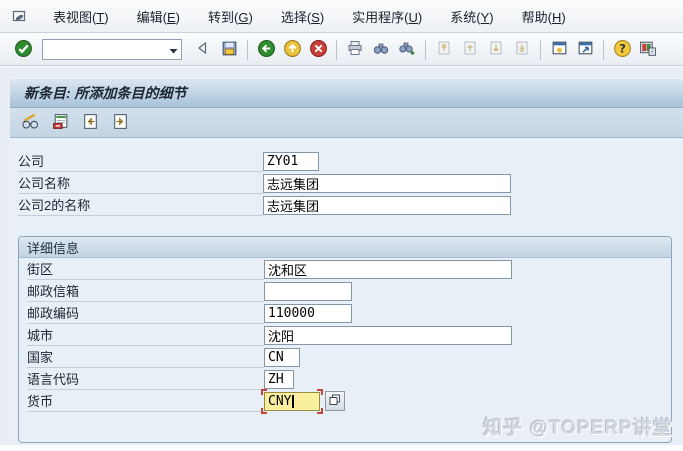 The width and height of the screenshot is (683, 451). I want to click on binoculars-plus-icon, so click(407, 49).